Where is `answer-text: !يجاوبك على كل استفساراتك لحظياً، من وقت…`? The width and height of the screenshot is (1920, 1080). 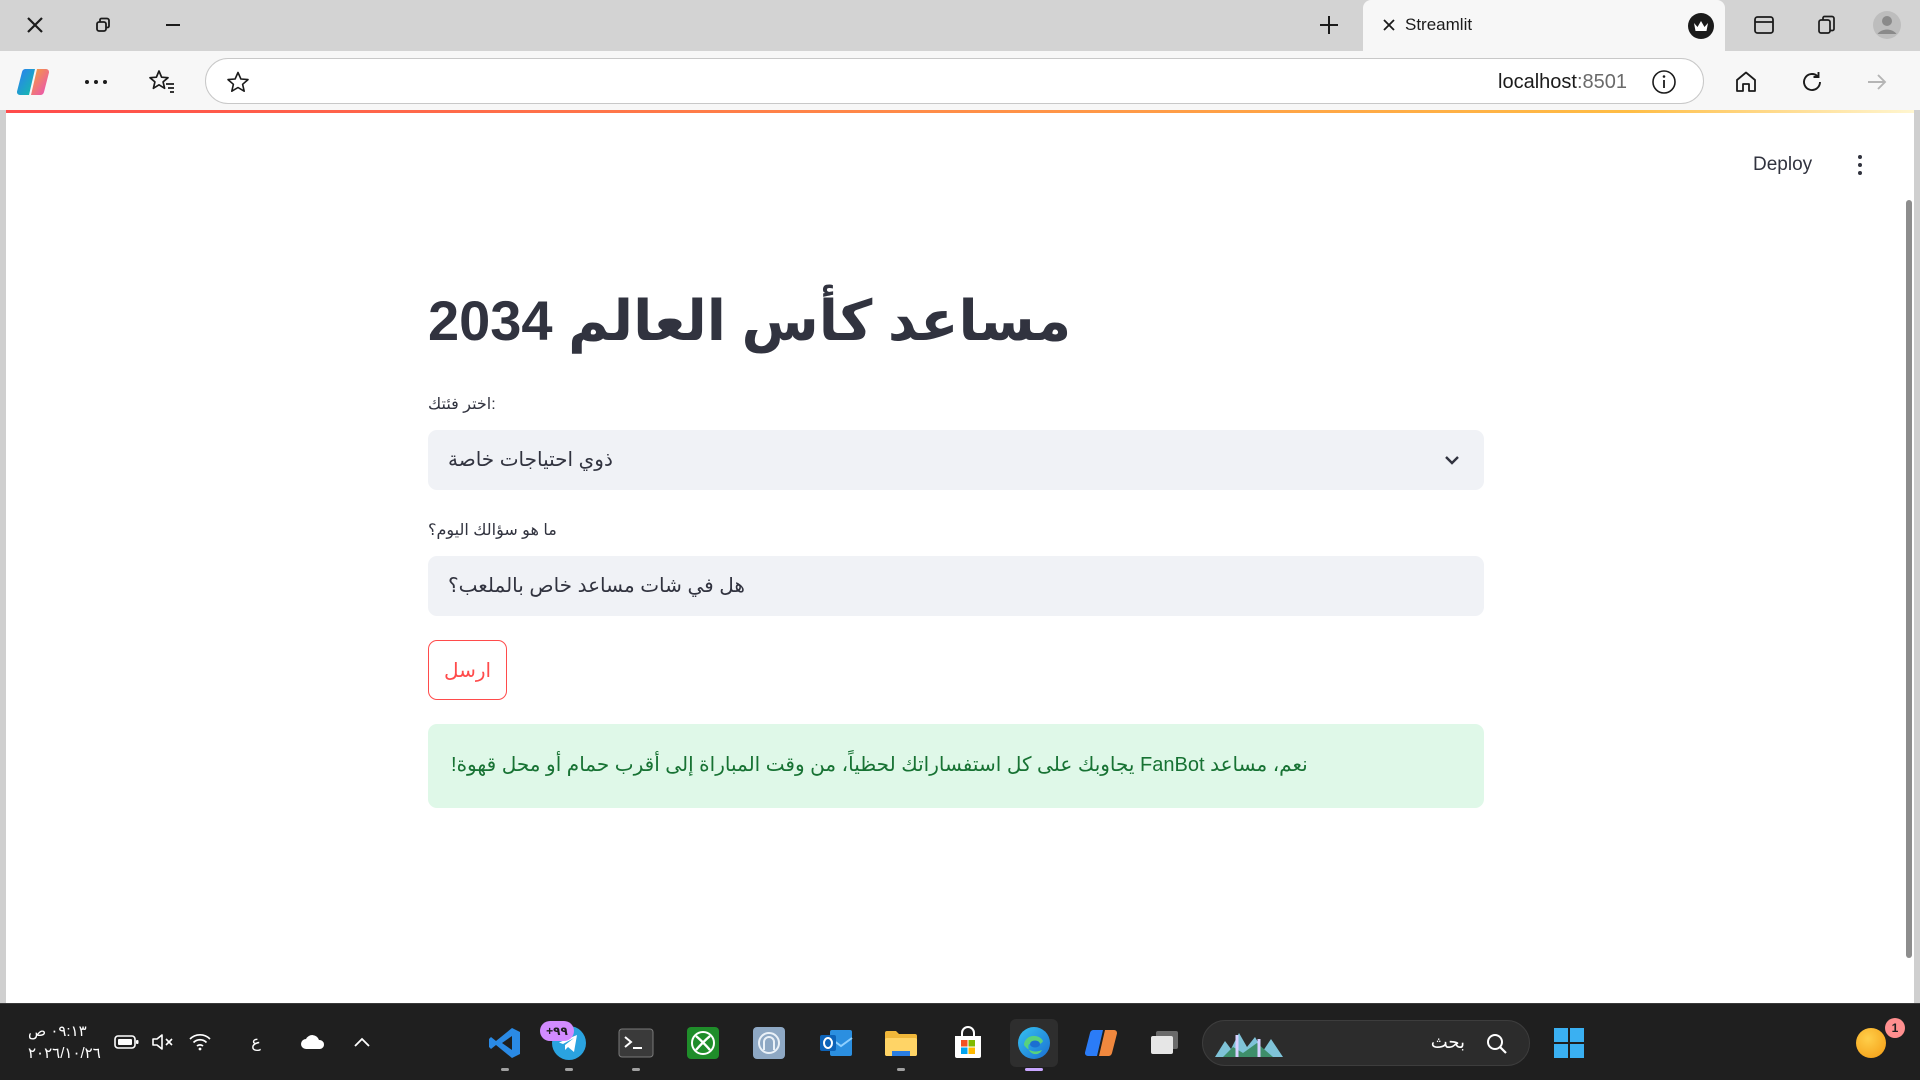
answer-text: !يجاوبك على كل استفساراتك لحظياً، من وقت… is located at coordinates (879, 765).